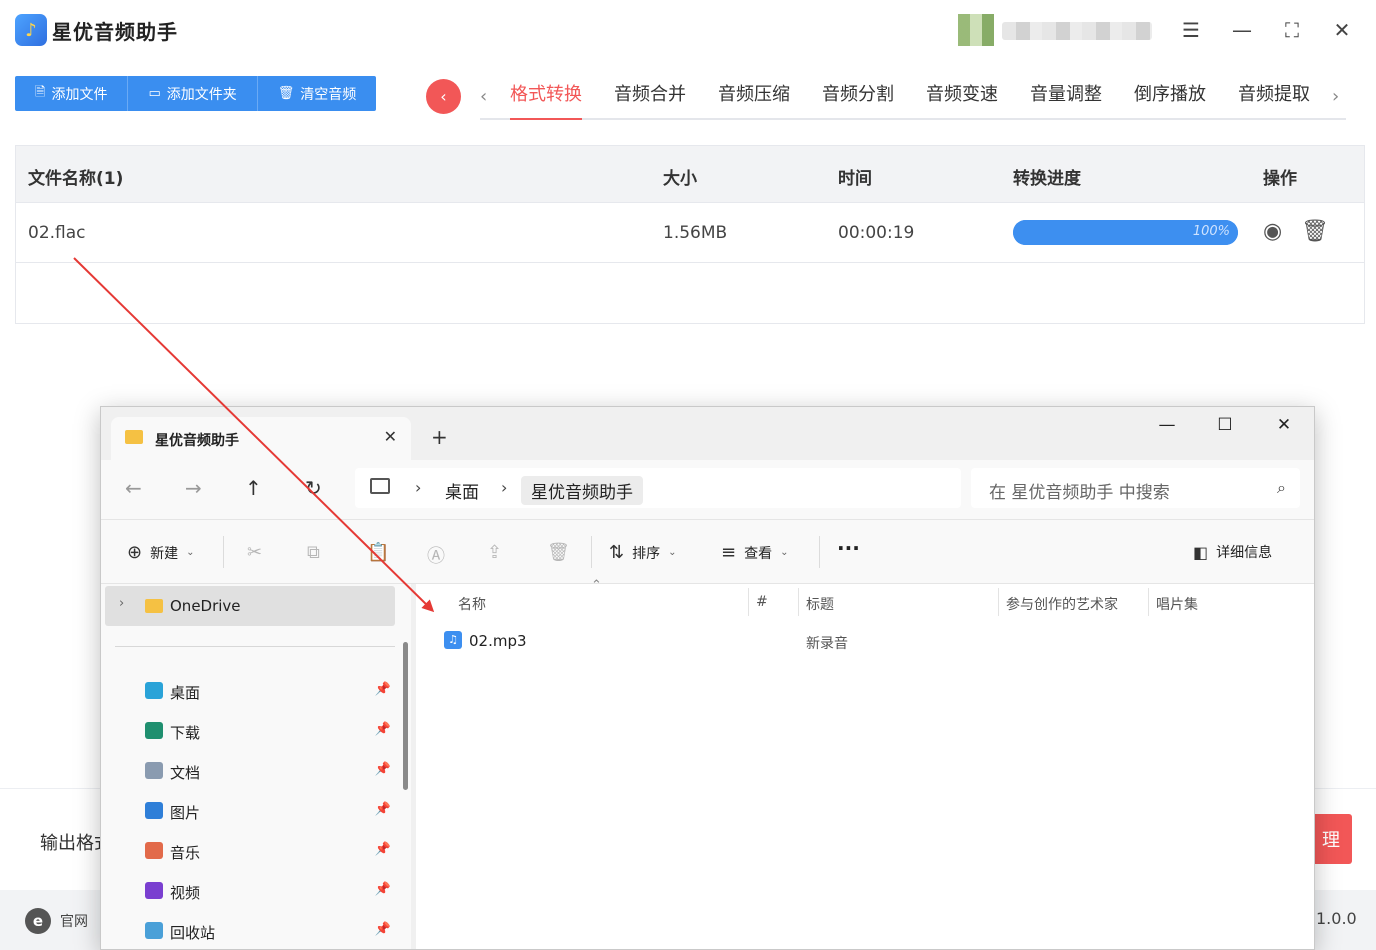 The width and height of the screenshot is (1376, 950). Describe the element at coordinates (762, 602) in the screenshot. I see `col-header-number: #` at that location.